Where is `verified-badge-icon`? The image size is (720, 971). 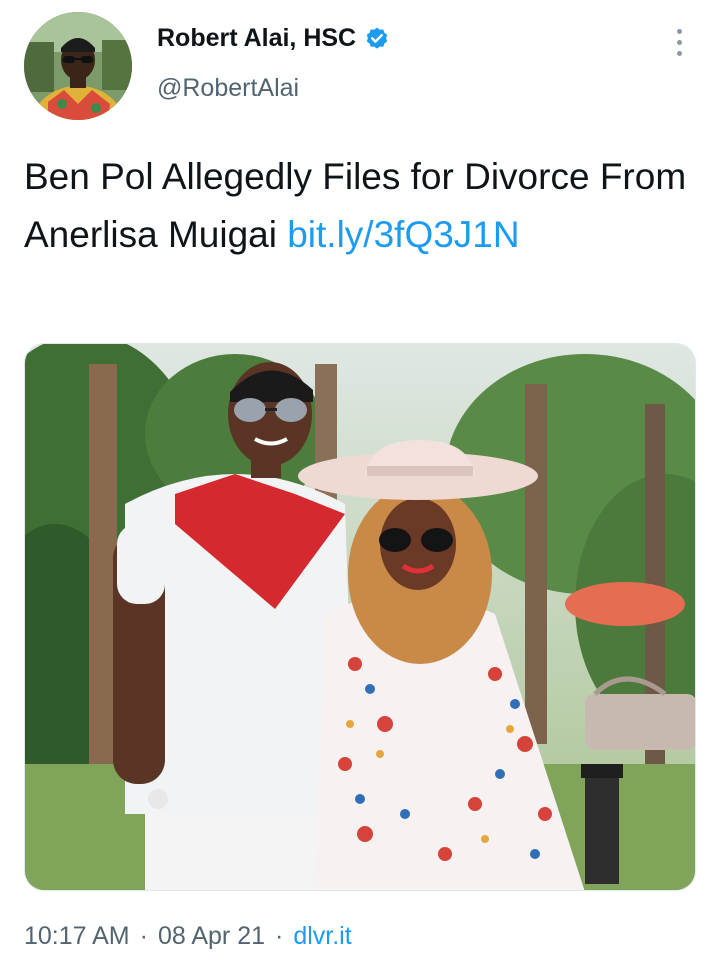
verified-badge-icon is located at coordinates (377, 39).